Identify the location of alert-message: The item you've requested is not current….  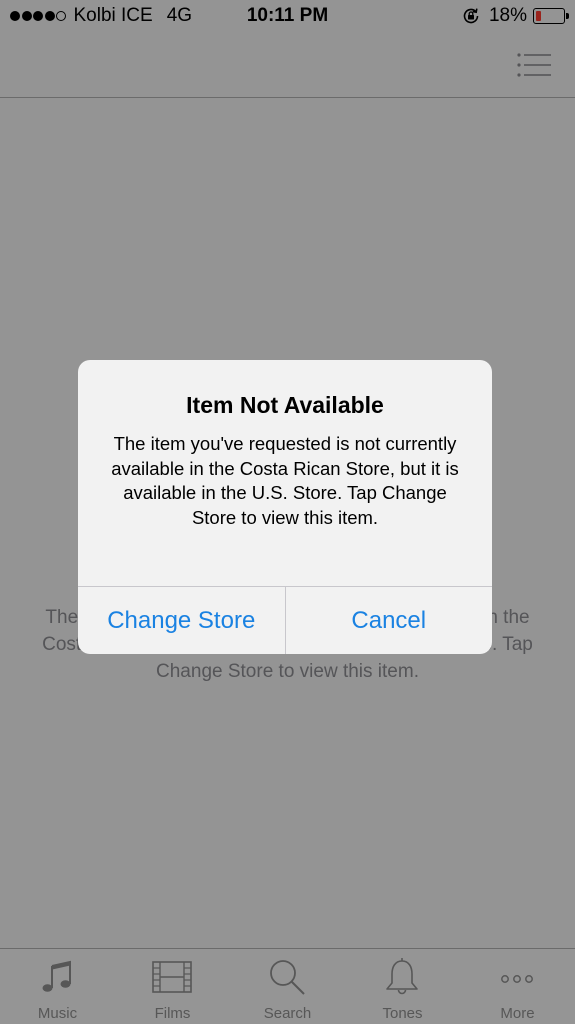
(285, 480).